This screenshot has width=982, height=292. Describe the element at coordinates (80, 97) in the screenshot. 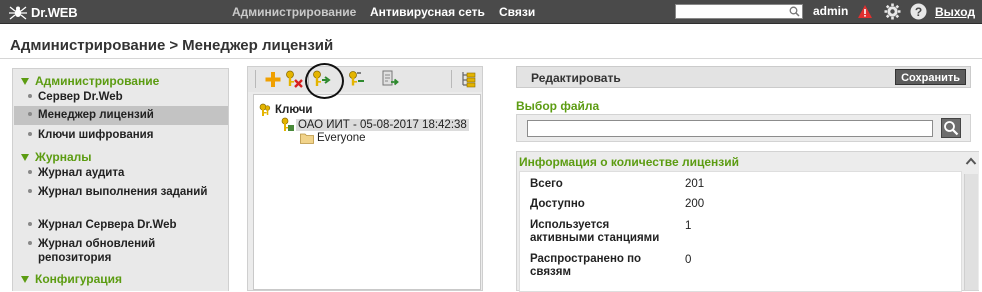

I see `sidebar-item-label: Сервер Dr.Web` at that location.